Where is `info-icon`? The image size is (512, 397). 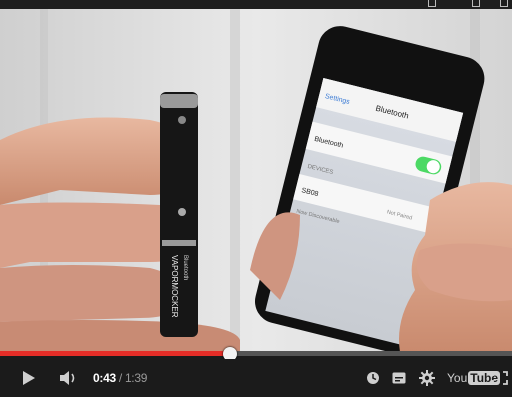
info-icon is located at coordinates (476, 3).